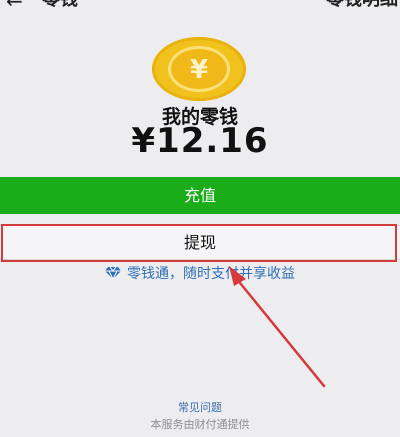  What do you see at coordinates (200, 141) in the screenshot?
I see `balance-amount: ¥12.16` at bounding box center [200, 141].